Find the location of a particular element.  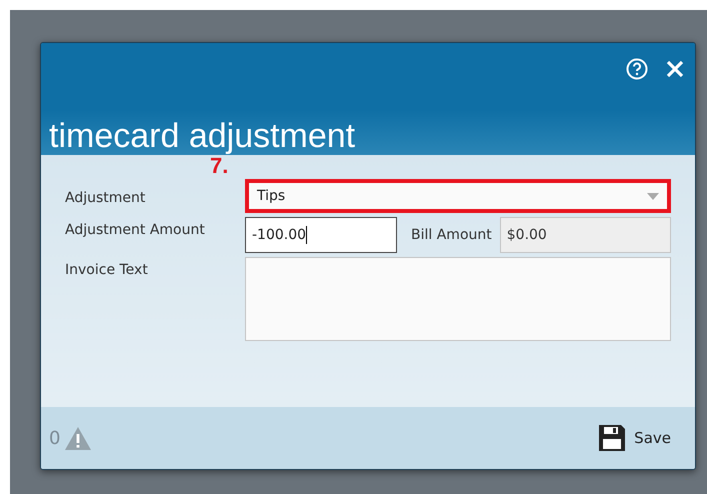

invoice-text-field is located at coordinates (458, 299).